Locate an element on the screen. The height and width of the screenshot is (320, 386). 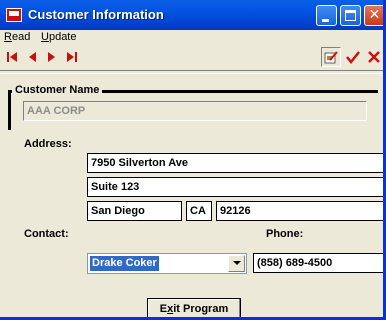
menu-read-label: ead is located at coordinates (21, 37).